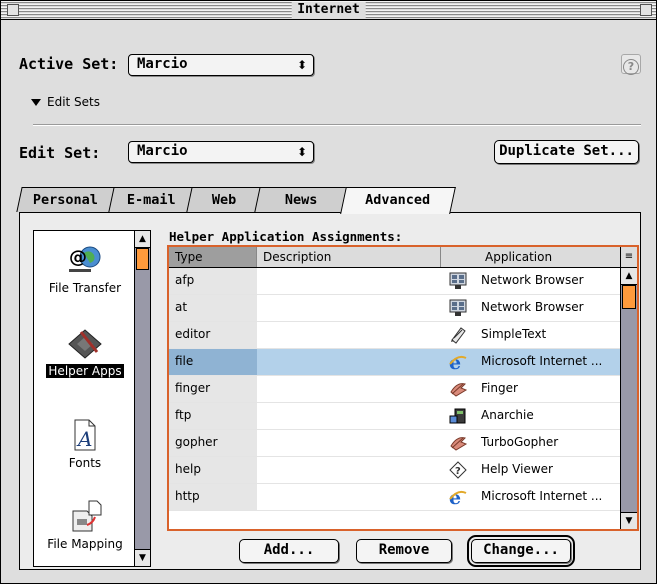 This screenshot has width=657, height=584. I want to click on sidebar-item-fonts: A Fonts, so click(85, 444).